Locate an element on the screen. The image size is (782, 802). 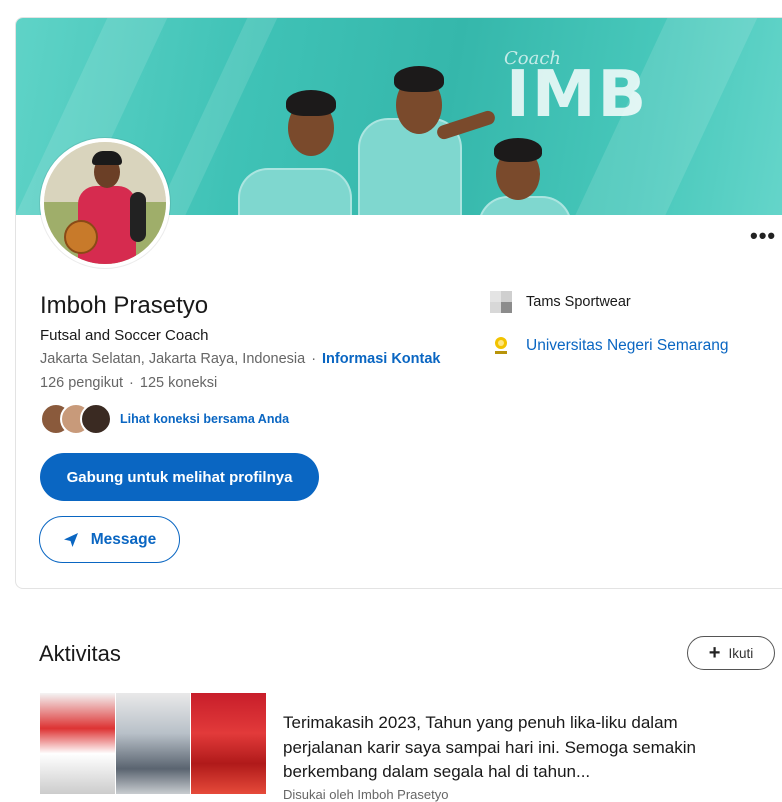
message-button: Message is located at coordinates (109, 539).